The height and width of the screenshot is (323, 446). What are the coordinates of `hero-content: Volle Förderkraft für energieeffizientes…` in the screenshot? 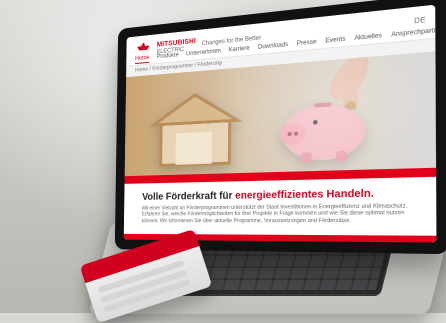 It's located at (280, 209).